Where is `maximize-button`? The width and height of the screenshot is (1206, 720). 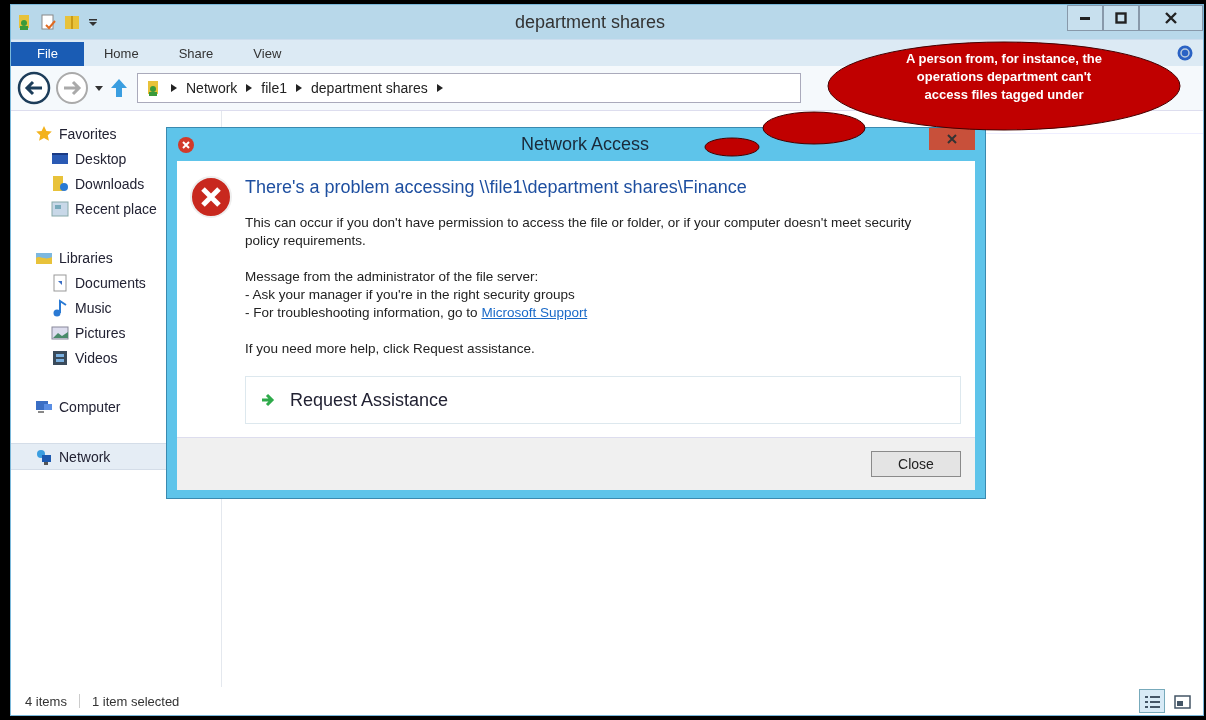 maximize-button is located at coordinates (1121, 18).